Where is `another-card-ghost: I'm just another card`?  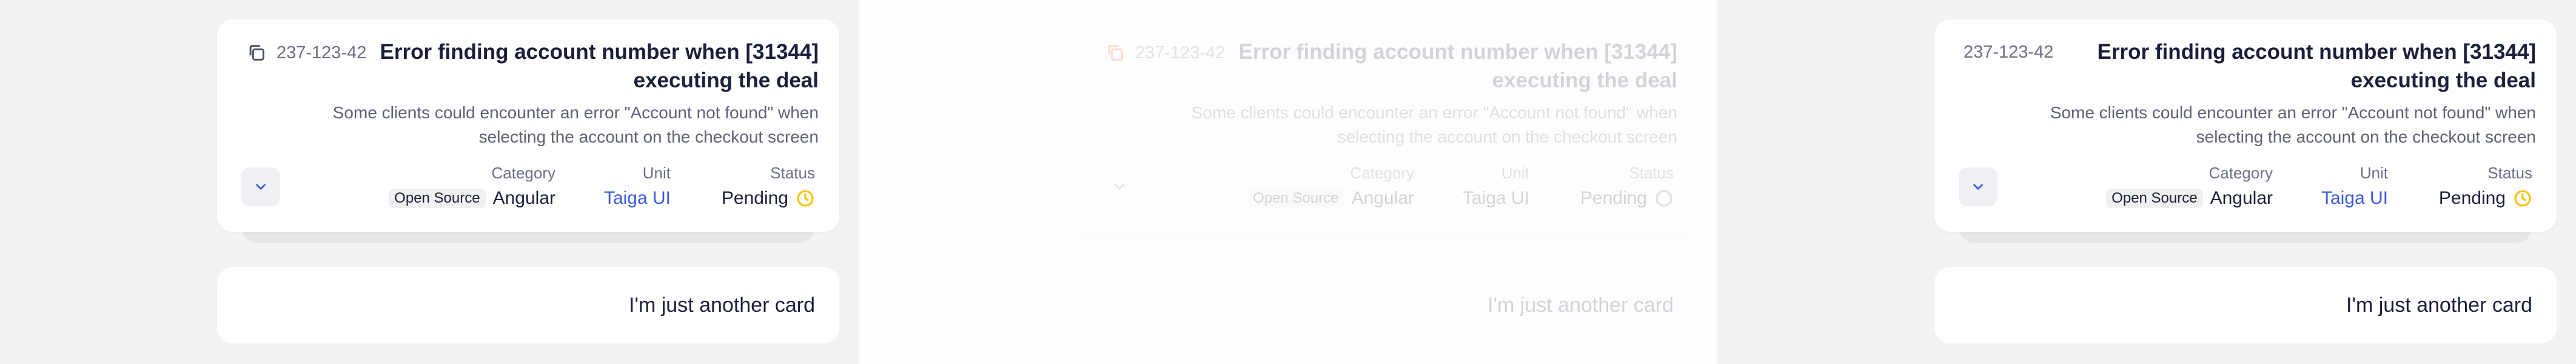 another-card-ghost: I'm just another card is located at coordinates (1387, 305).